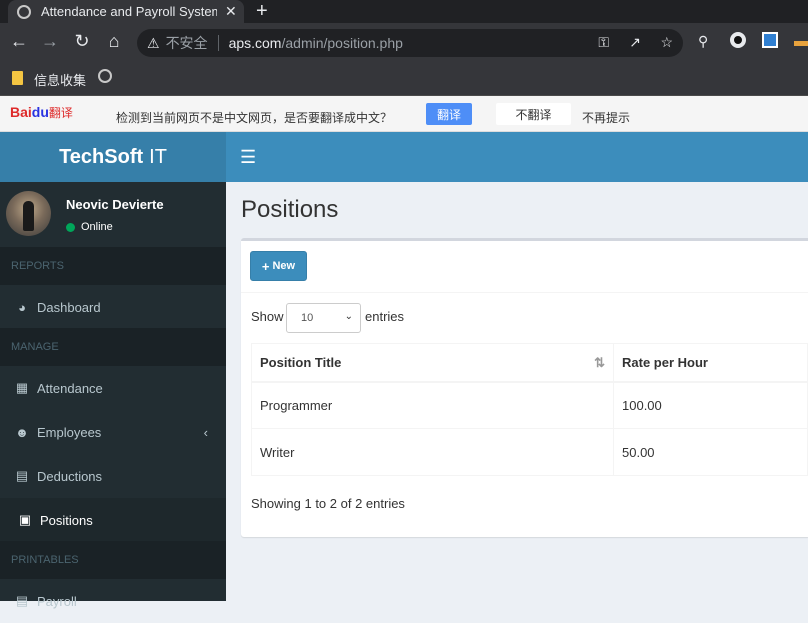 The height and width of the screenshot is (623, 808). Describe the element at coordinates (254, 118) in the screenshot. I see `translate-message: 检测到当前网页不是中文网页，是否要翻译成中文？` at that location.